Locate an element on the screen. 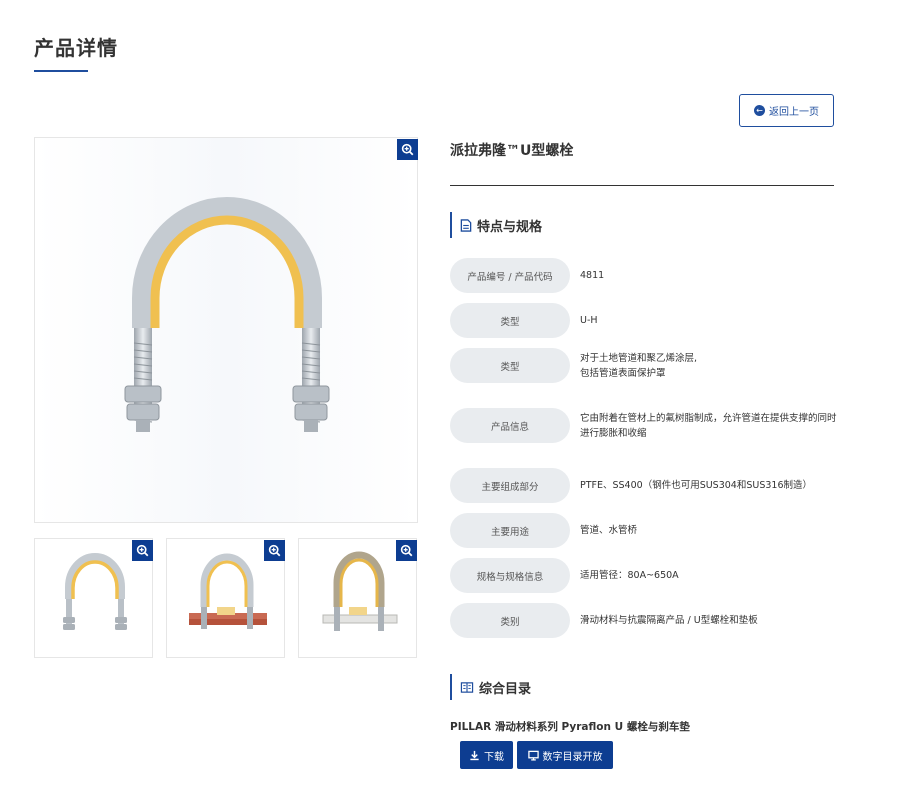 The width and height of the screenshot is (907, 793). spec-label: 产品信息 is located at coordinates (510, 425).